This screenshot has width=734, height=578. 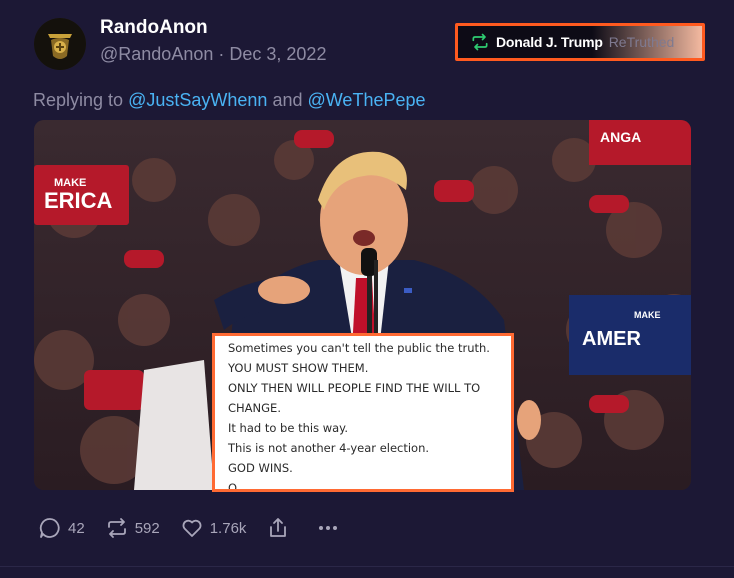 What do you see at coordinates (620, 137) in the screenshot?
I see `svg-text: ANGA` at bounding box center [620, 137].